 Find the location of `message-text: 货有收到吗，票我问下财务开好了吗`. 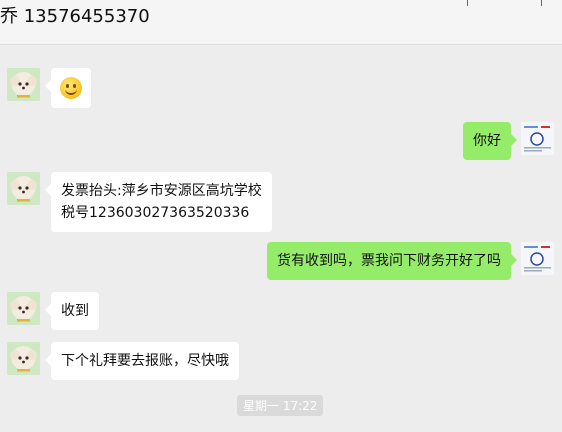

message-text: 货有收到吗，票我问下财务开好了吗 is located at coordinates (389, 261).